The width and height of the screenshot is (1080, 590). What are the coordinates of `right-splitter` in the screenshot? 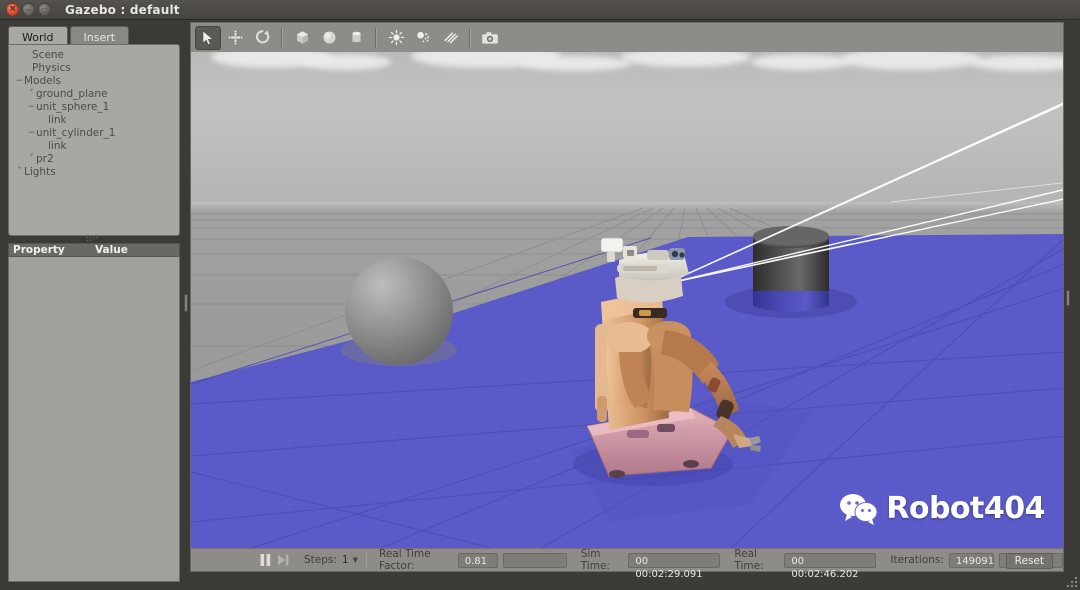 It's located at (1068, 298).